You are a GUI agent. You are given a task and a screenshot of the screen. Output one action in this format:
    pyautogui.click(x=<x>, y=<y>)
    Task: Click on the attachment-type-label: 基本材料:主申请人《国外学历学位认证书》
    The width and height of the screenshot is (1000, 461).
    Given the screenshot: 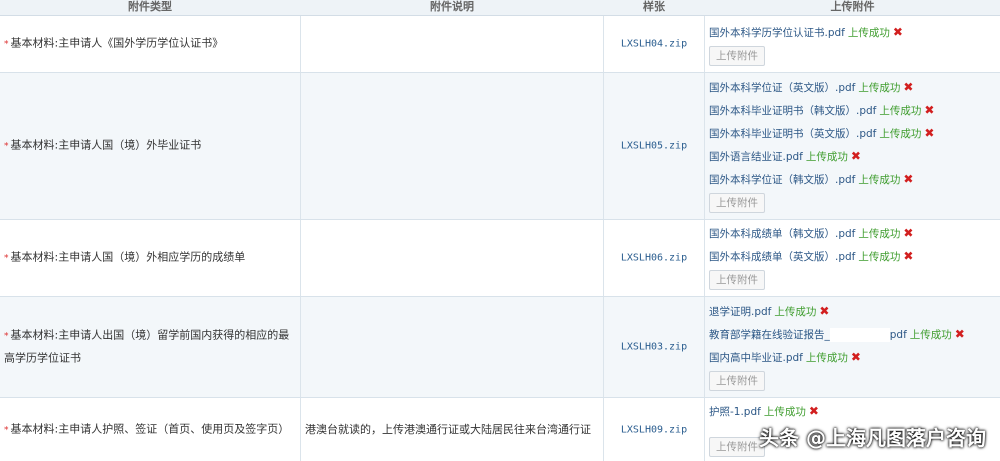 What is the action you would take?
    pyautogui.click(x=117, y=43)
    